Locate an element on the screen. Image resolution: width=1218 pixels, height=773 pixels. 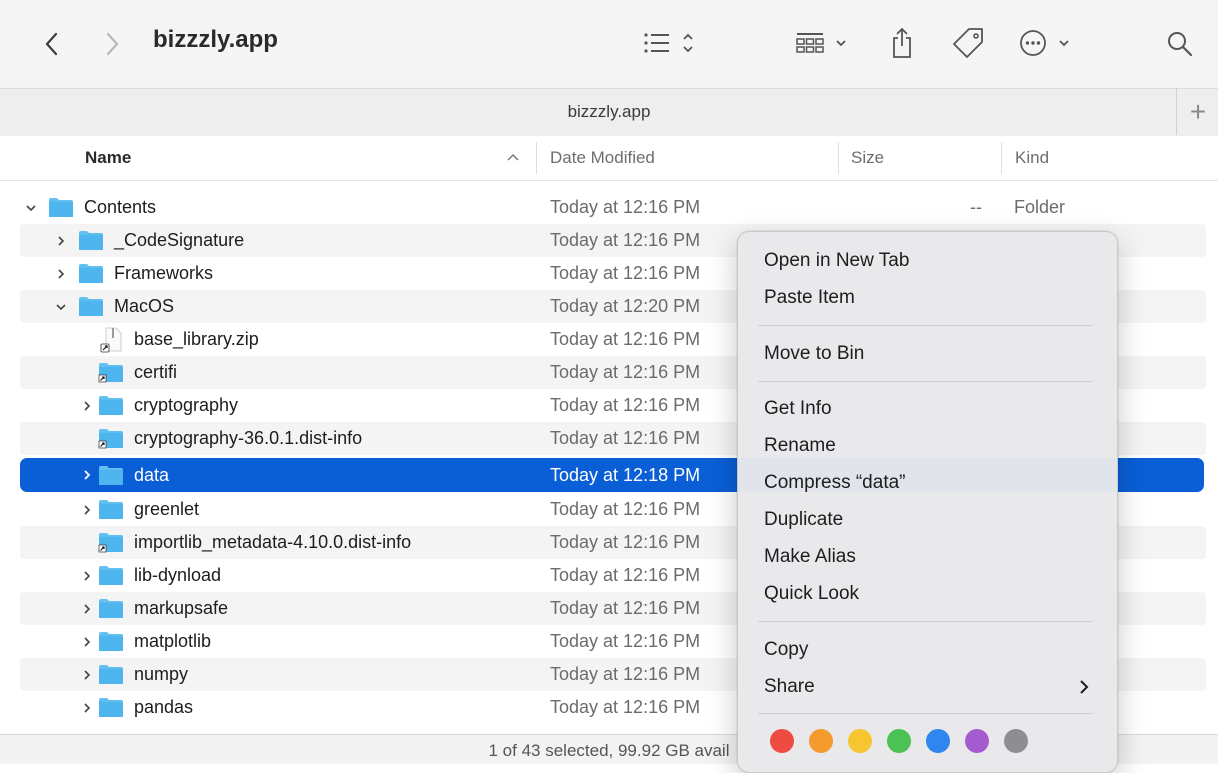
menu-item-move-to-bin: Move to Bin is located at coordinates (814, 354).